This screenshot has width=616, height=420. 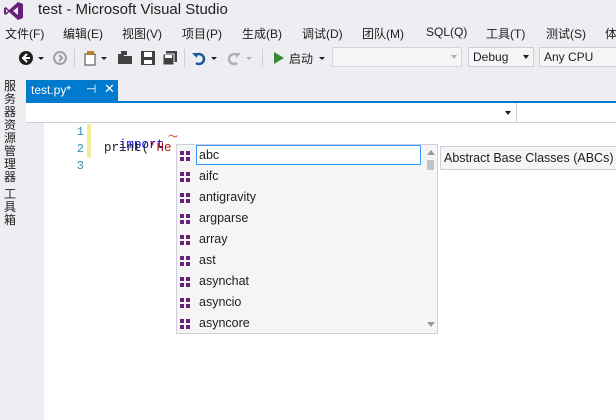 I want to click on code-line-2: print('He, so click(x=138, y=148).